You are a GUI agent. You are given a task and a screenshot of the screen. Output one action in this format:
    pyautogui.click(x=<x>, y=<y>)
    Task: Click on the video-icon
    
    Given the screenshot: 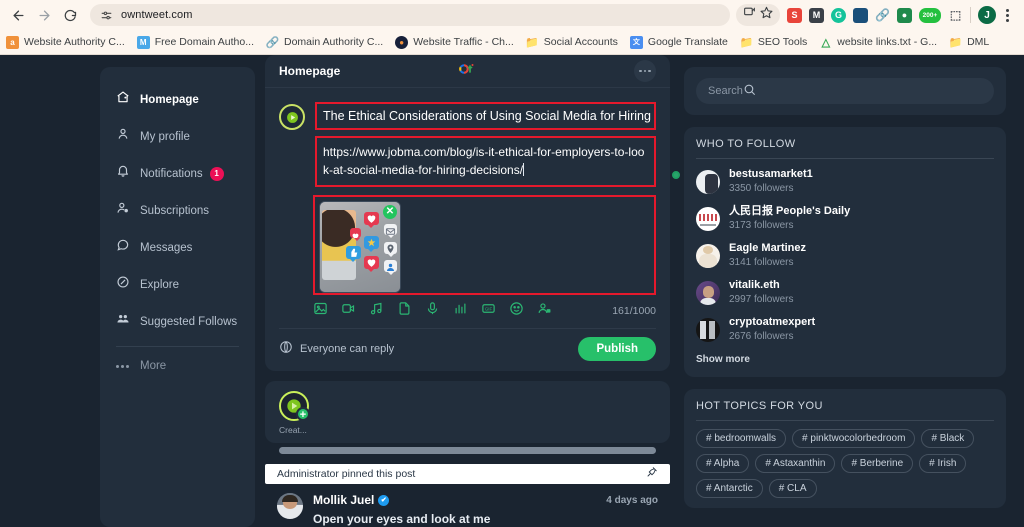 What is the action you would take?
    pyautogui.click(x=348, y=311)
    